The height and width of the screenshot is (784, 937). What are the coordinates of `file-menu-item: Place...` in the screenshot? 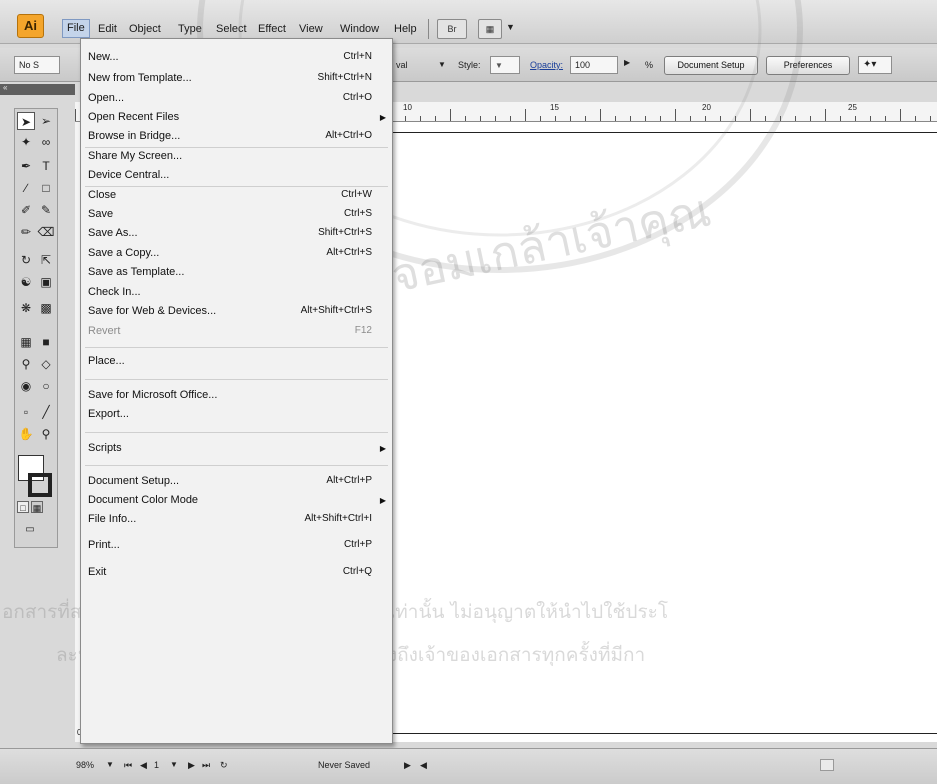 It's located at (230, 361).